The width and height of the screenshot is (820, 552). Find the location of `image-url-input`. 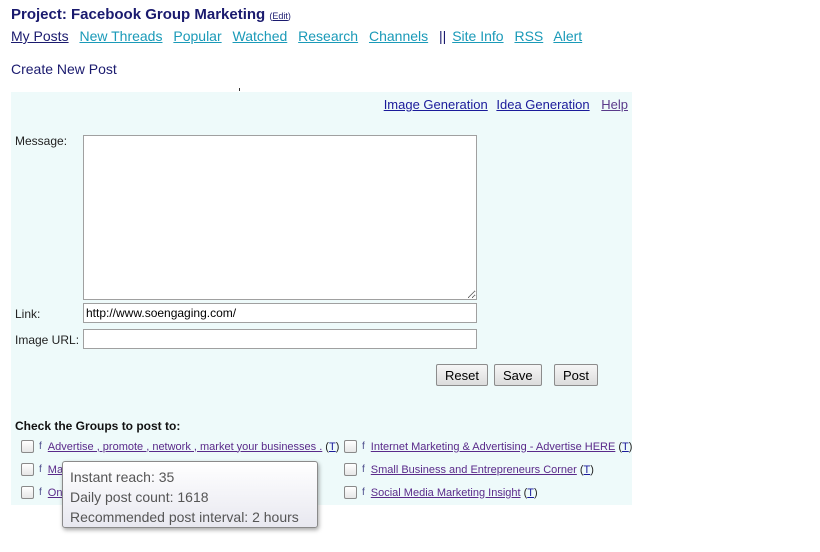

image-url-input is located at coordinates (280, 339).